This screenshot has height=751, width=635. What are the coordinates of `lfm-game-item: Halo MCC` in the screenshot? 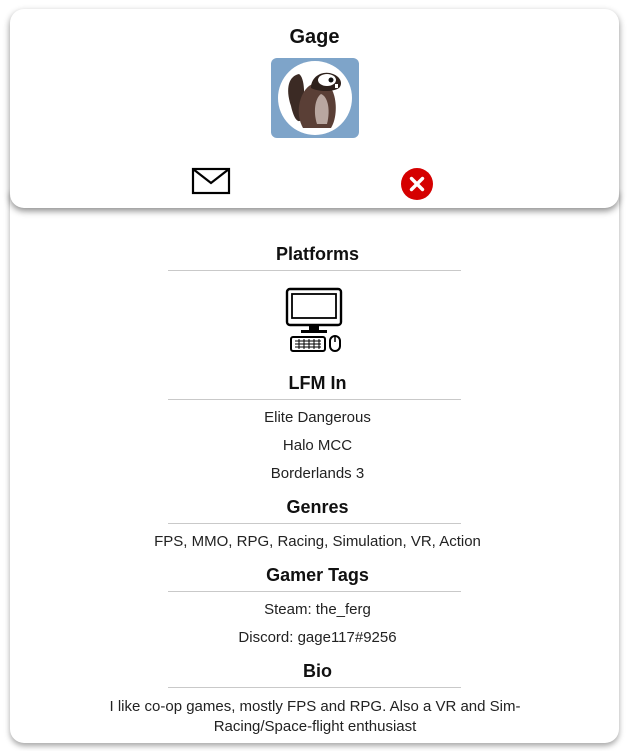 It's located at (317, 445).